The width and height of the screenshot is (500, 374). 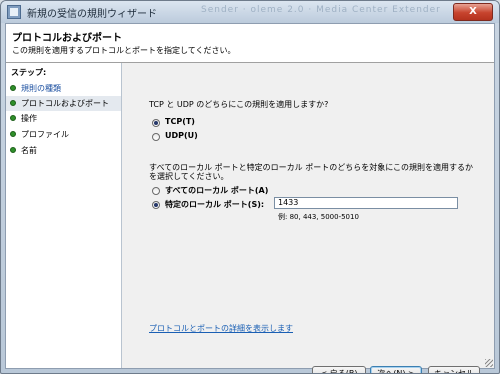 I want to click on ports-example-hint: 例: 80, 443, 5000-5010, so click(x=318, y=217).